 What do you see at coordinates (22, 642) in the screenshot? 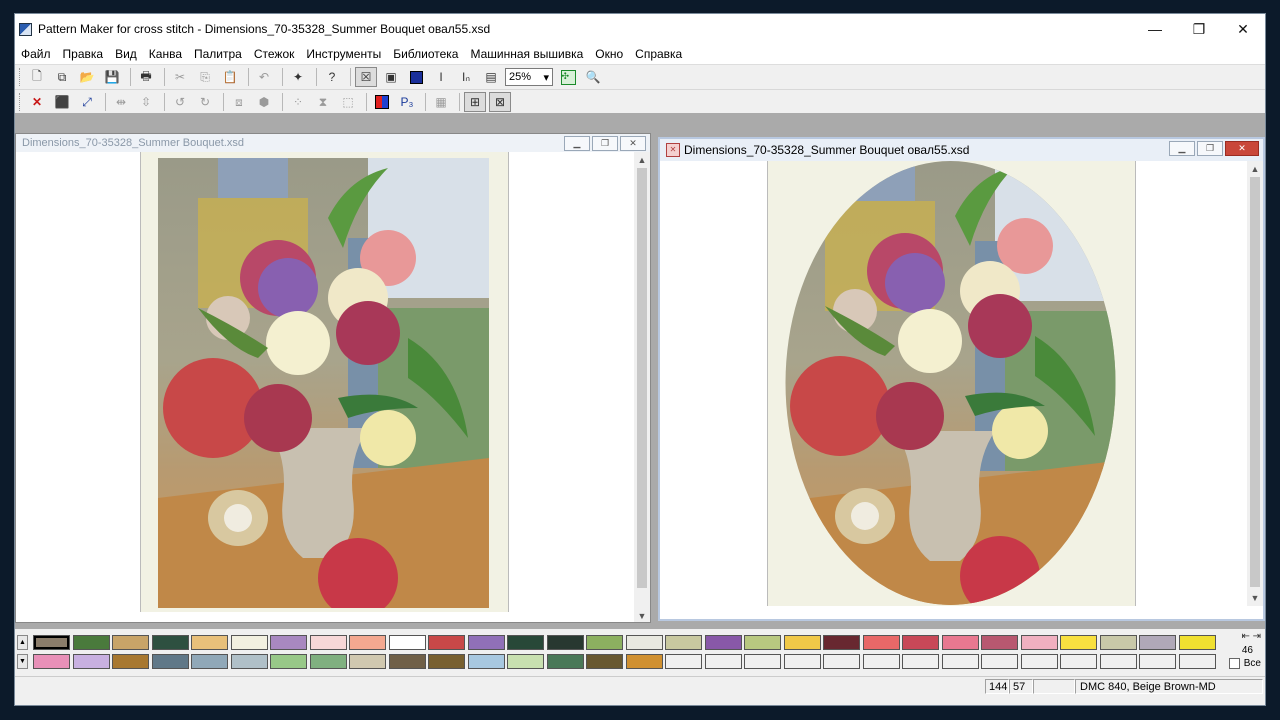
I see `palette-scroll-up-icon: ▲` at bounding box center [22, 642].